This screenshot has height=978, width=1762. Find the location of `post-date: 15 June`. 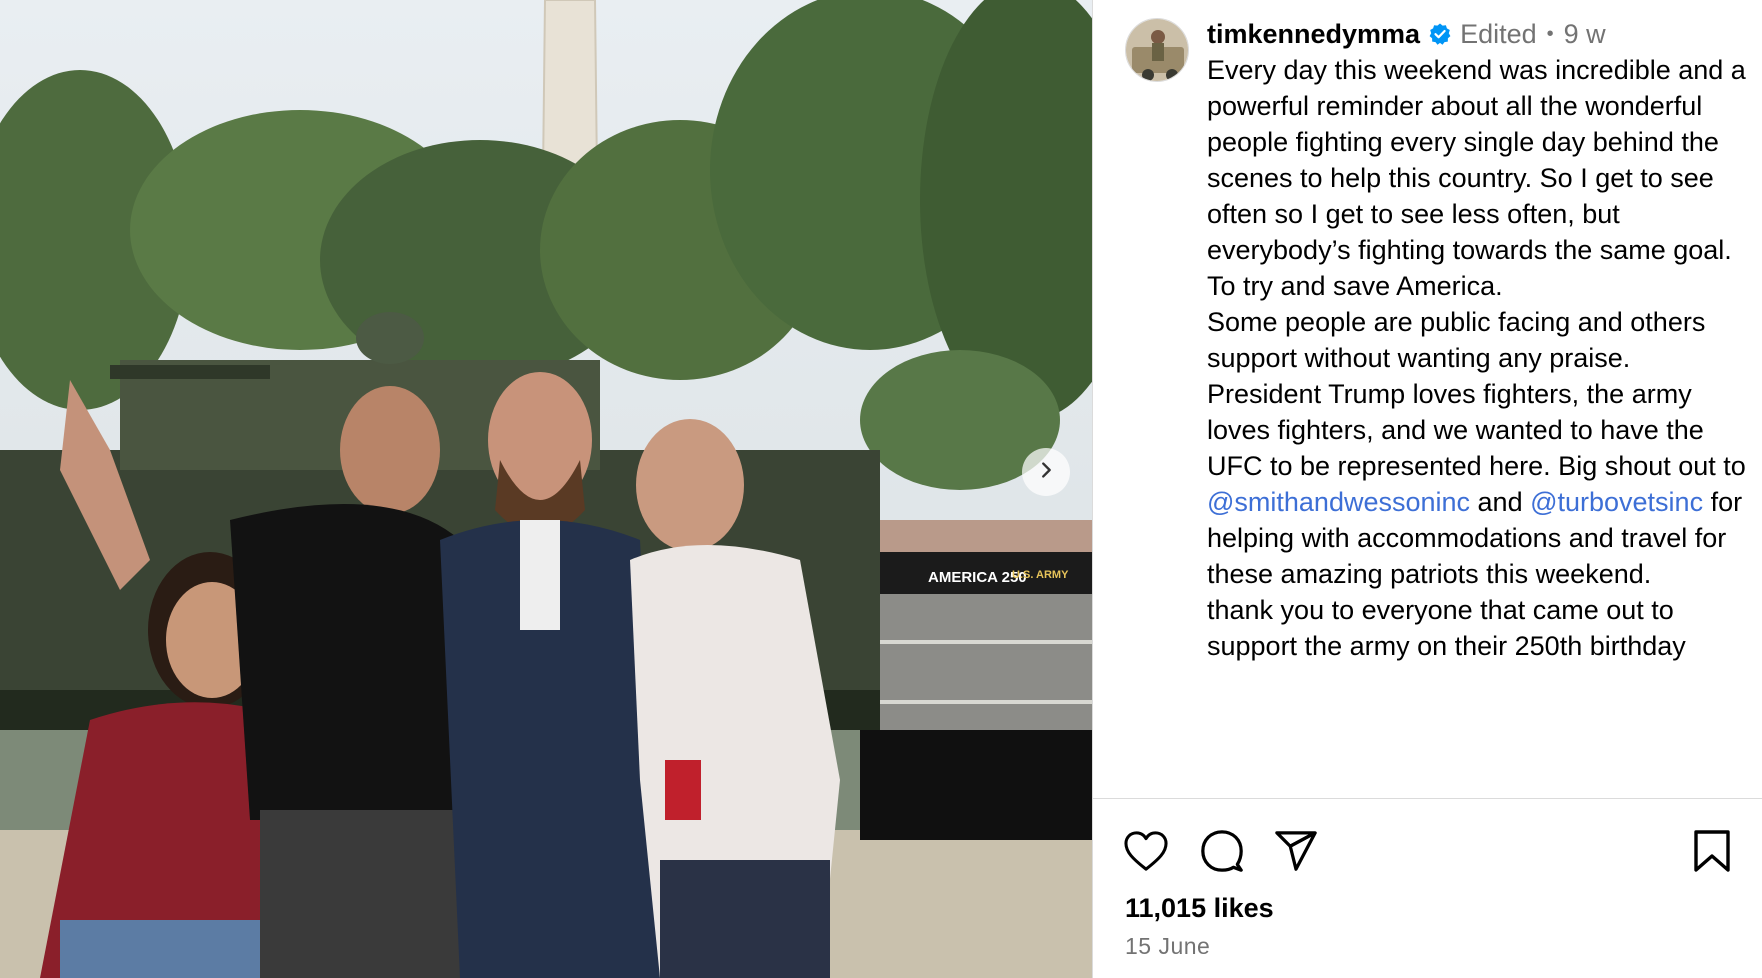

post-date: 15 June is located at coordinates (1168, 946).